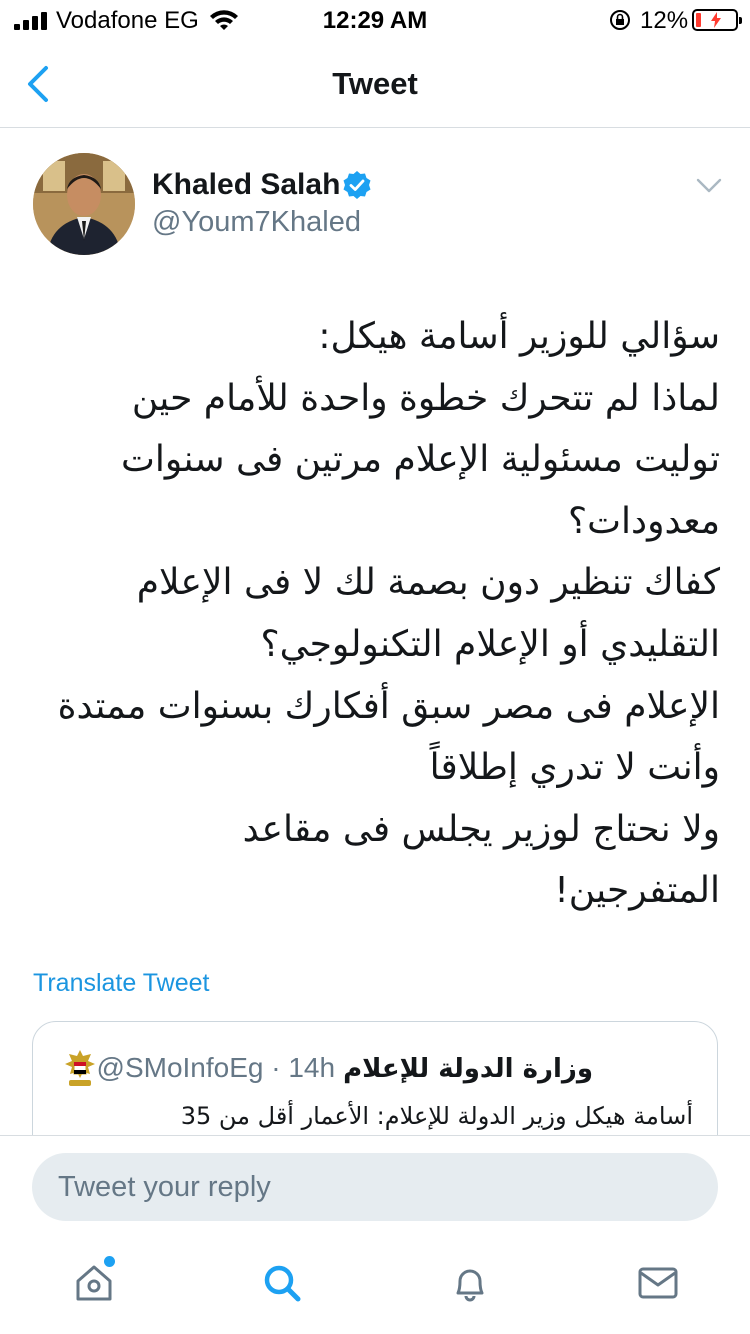  What do you see at coordinates (637, 891) in the screenshot?
I see `tweet-line: المتفرجين!` at bounding box center [637, 891].